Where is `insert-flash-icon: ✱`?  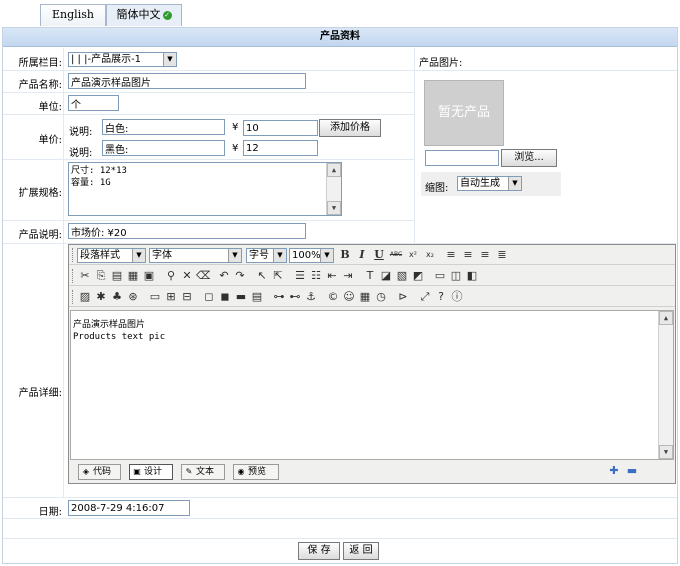 insert-flash-icon: ✱ is located at coordinates (101, 297).